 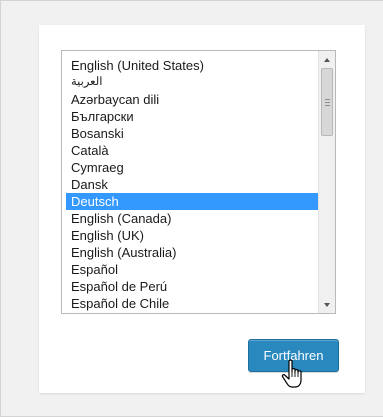 What do you see at coordinates (192, 116) in the screenshot?
I see `language-option-bulgarian: Български` at bounding box center [192, 116].